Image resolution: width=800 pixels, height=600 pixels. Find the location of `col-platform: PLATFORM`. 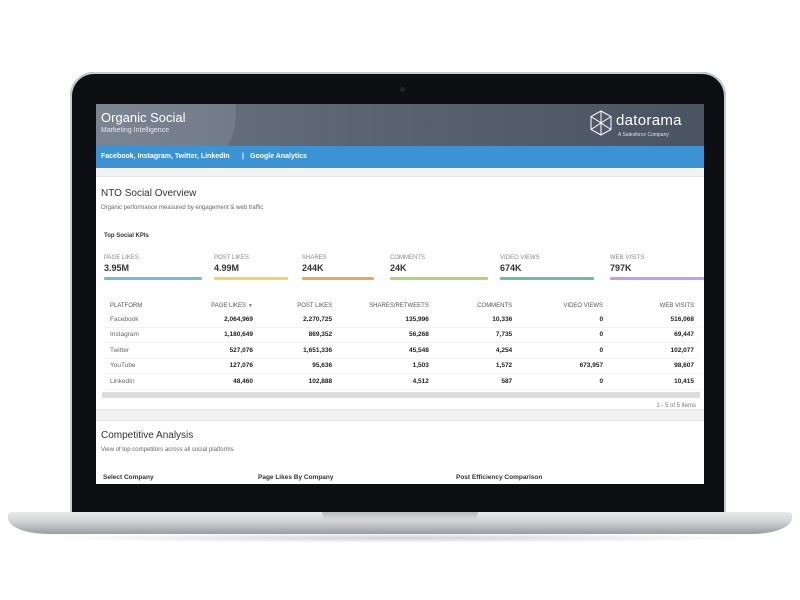

col-platform: PLATFORM is located at coordinates (143, 306).